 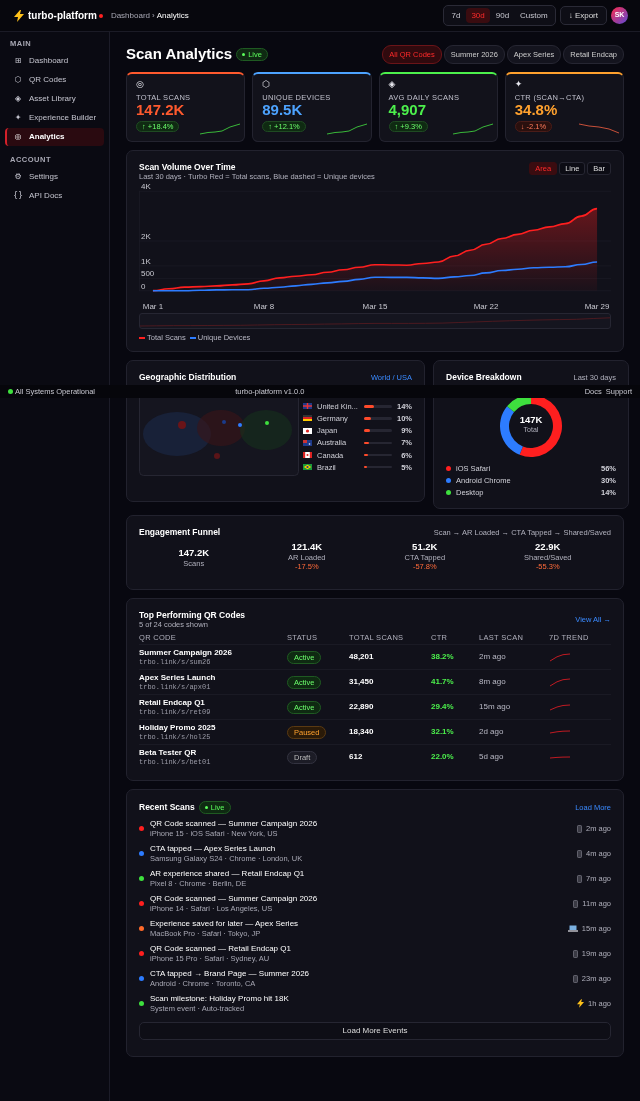 I want to click on kpi-value: 89.5K, so click(x=283, y=110).